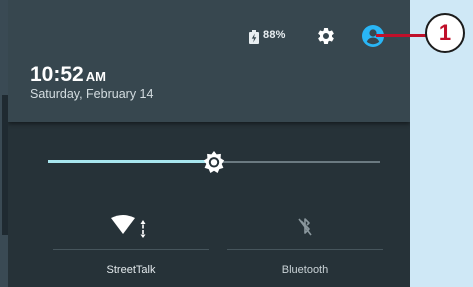  I want to click on tile-label-bluetooth: Bluetooth, so click(305, 270).